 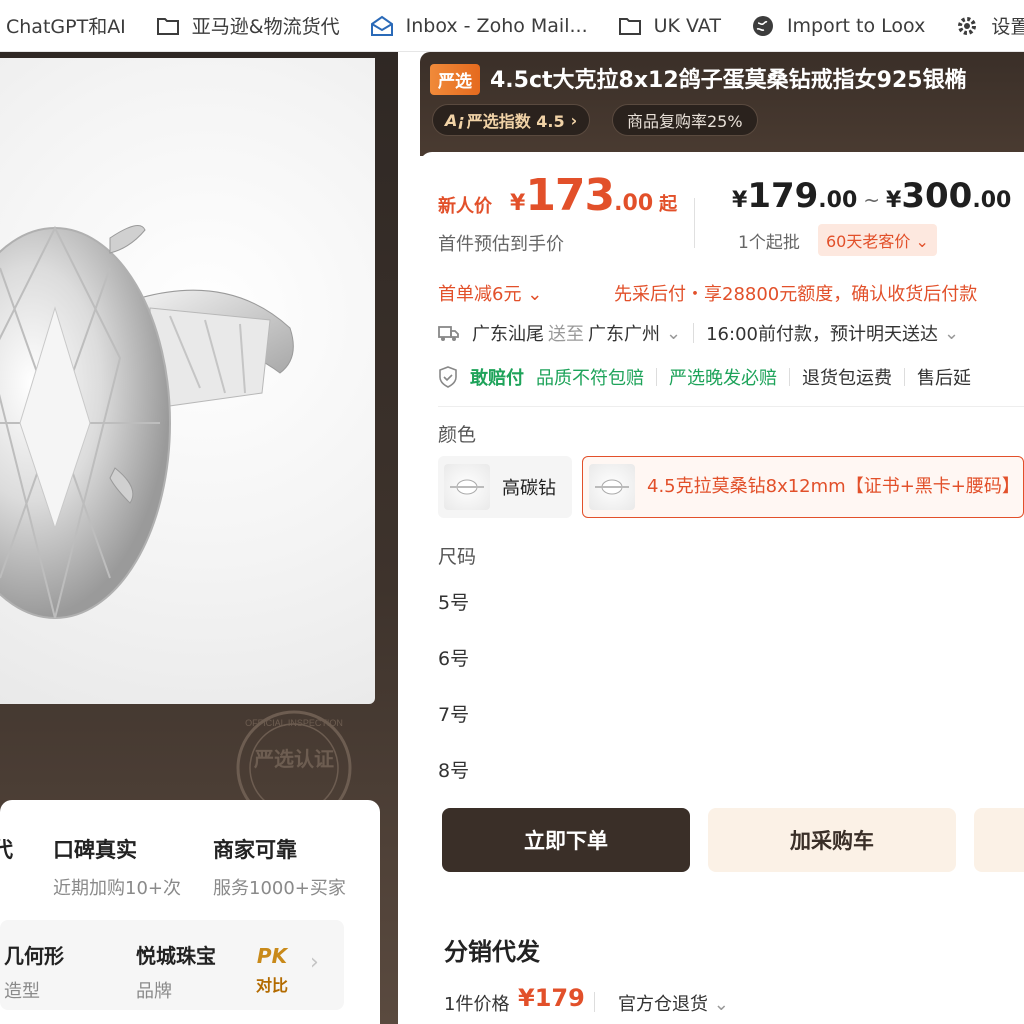 What do you see at coordinates (154, 991) in the screenshot?
I see `compare-attr-label: 品牌` at bounding box center [154, 991].